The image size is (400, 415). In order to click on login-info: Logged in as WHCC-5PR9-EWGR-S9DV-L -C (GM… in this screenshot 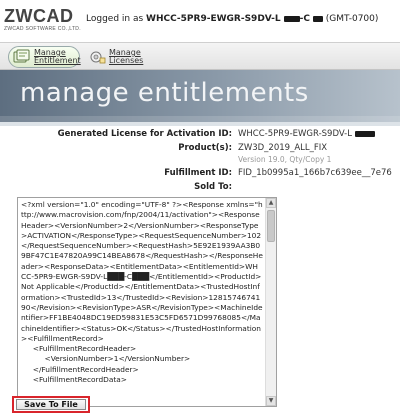, I will do `click(232, 19)`.